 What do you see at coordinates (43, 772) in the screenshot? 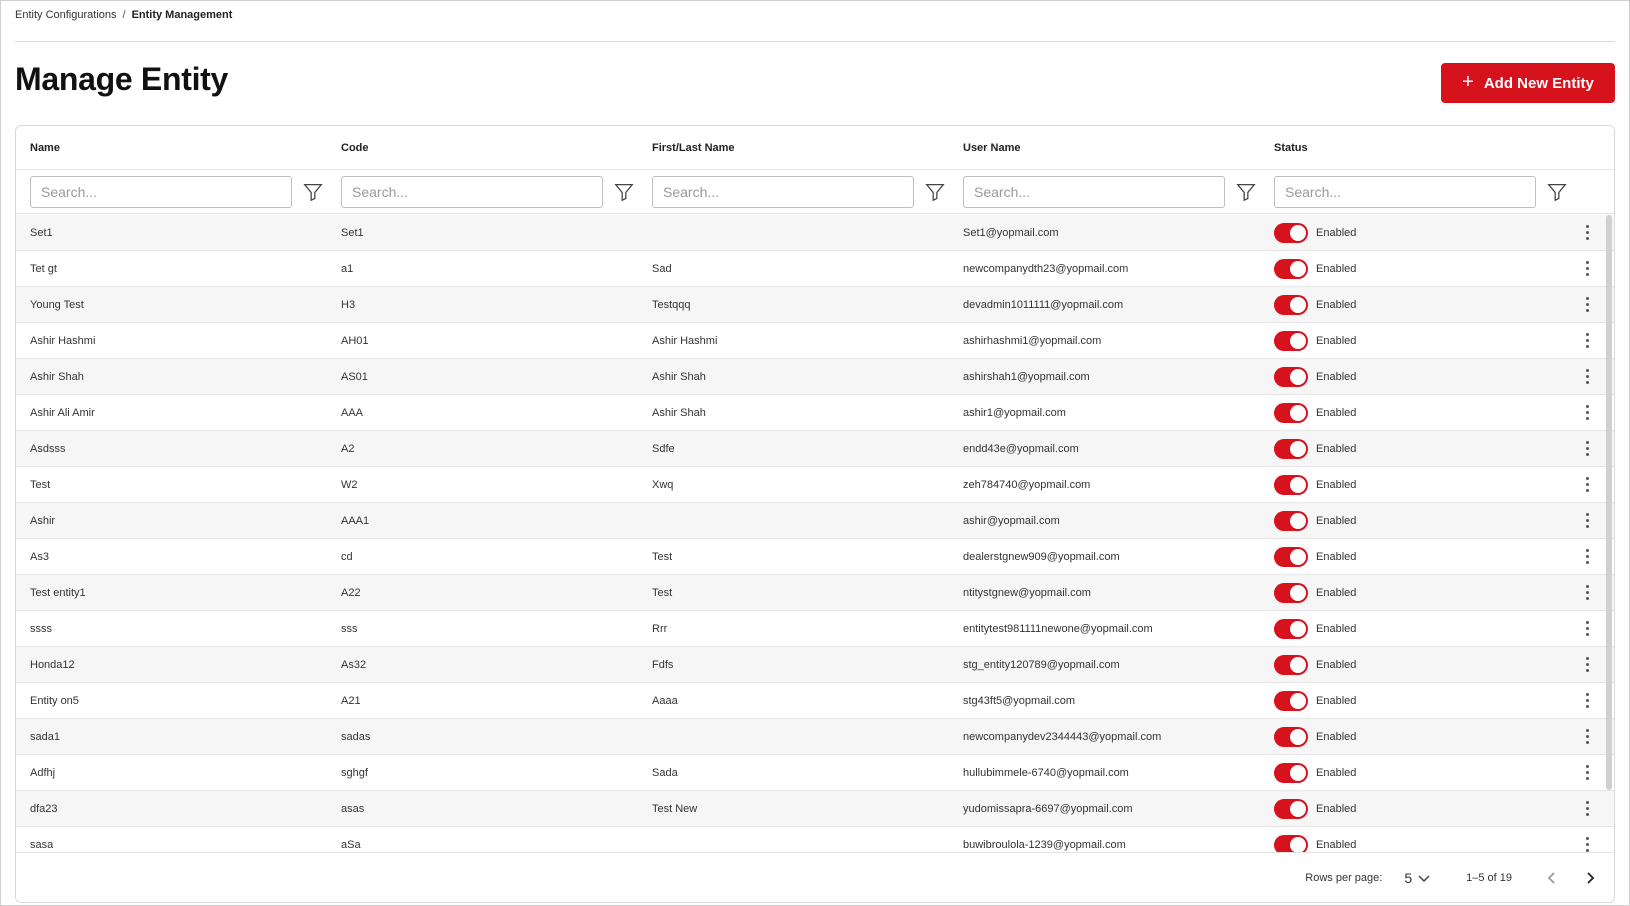
I see `cell-name: Adfhj` at bounding box center [43, 772].